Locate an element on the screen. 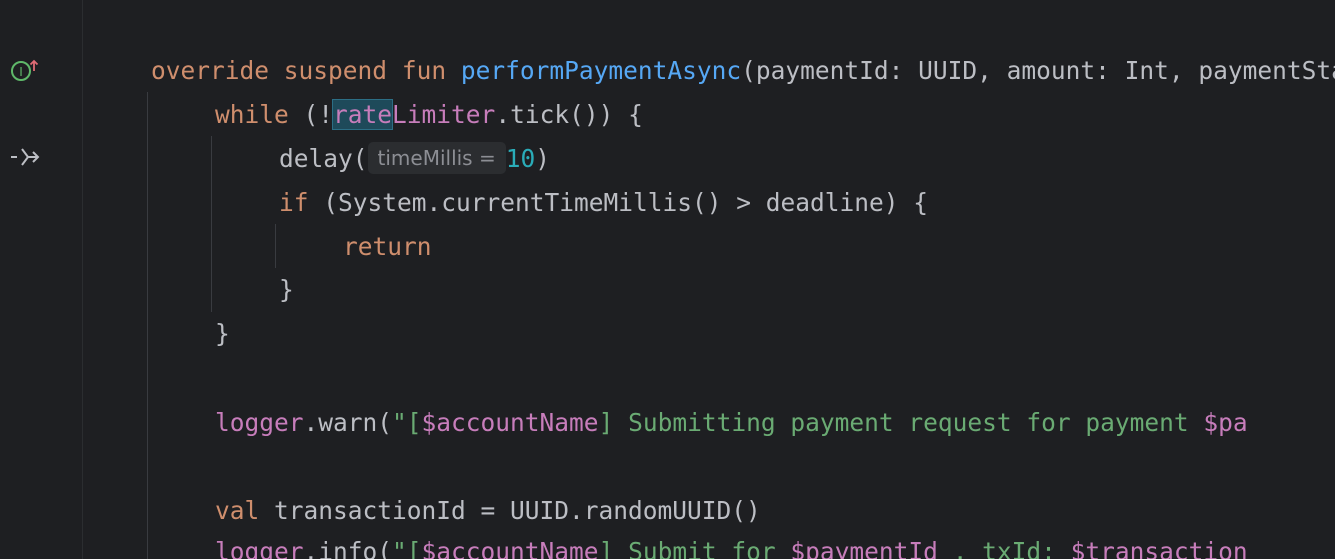  keyword: override is located at coordinates (210, 70).